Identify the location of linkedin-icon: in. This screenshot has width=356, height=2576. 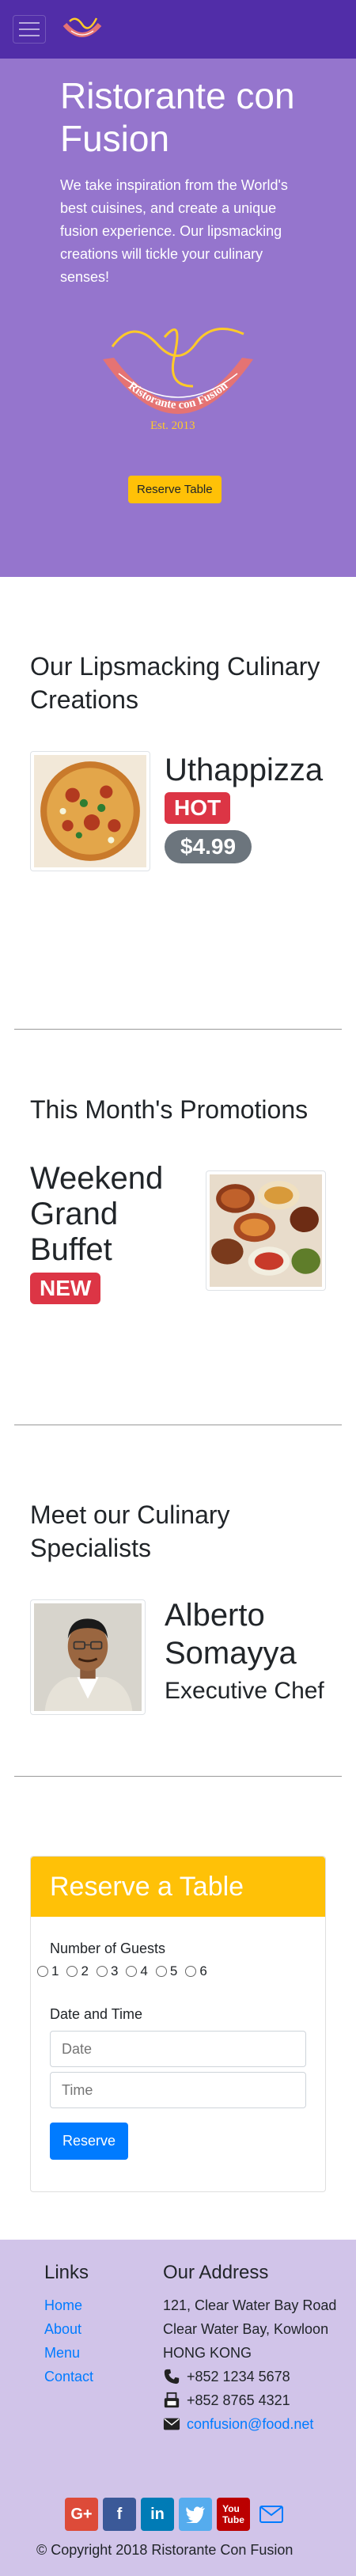
(157, 2514).